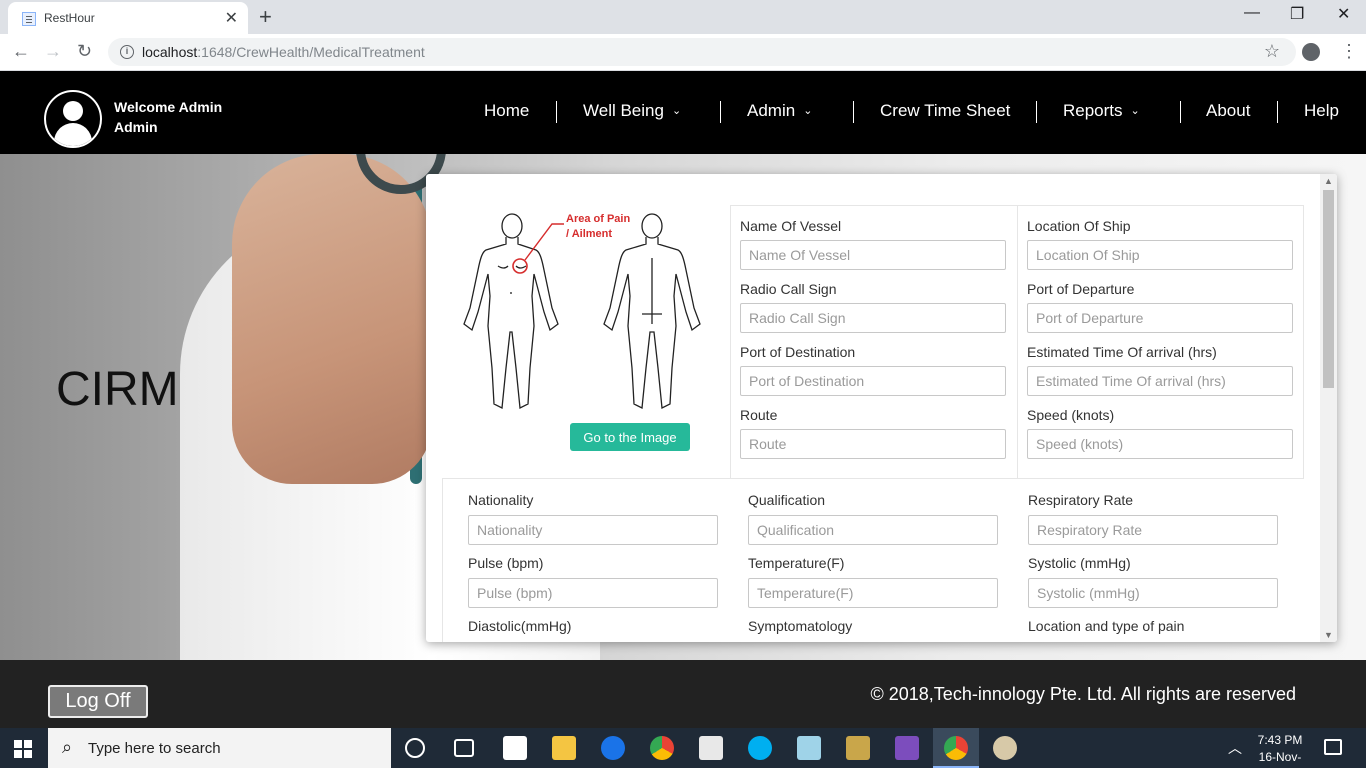  Describe the element at coordinates (1321, 111) in the screenshot. I see `nav-help: Help` at that location.